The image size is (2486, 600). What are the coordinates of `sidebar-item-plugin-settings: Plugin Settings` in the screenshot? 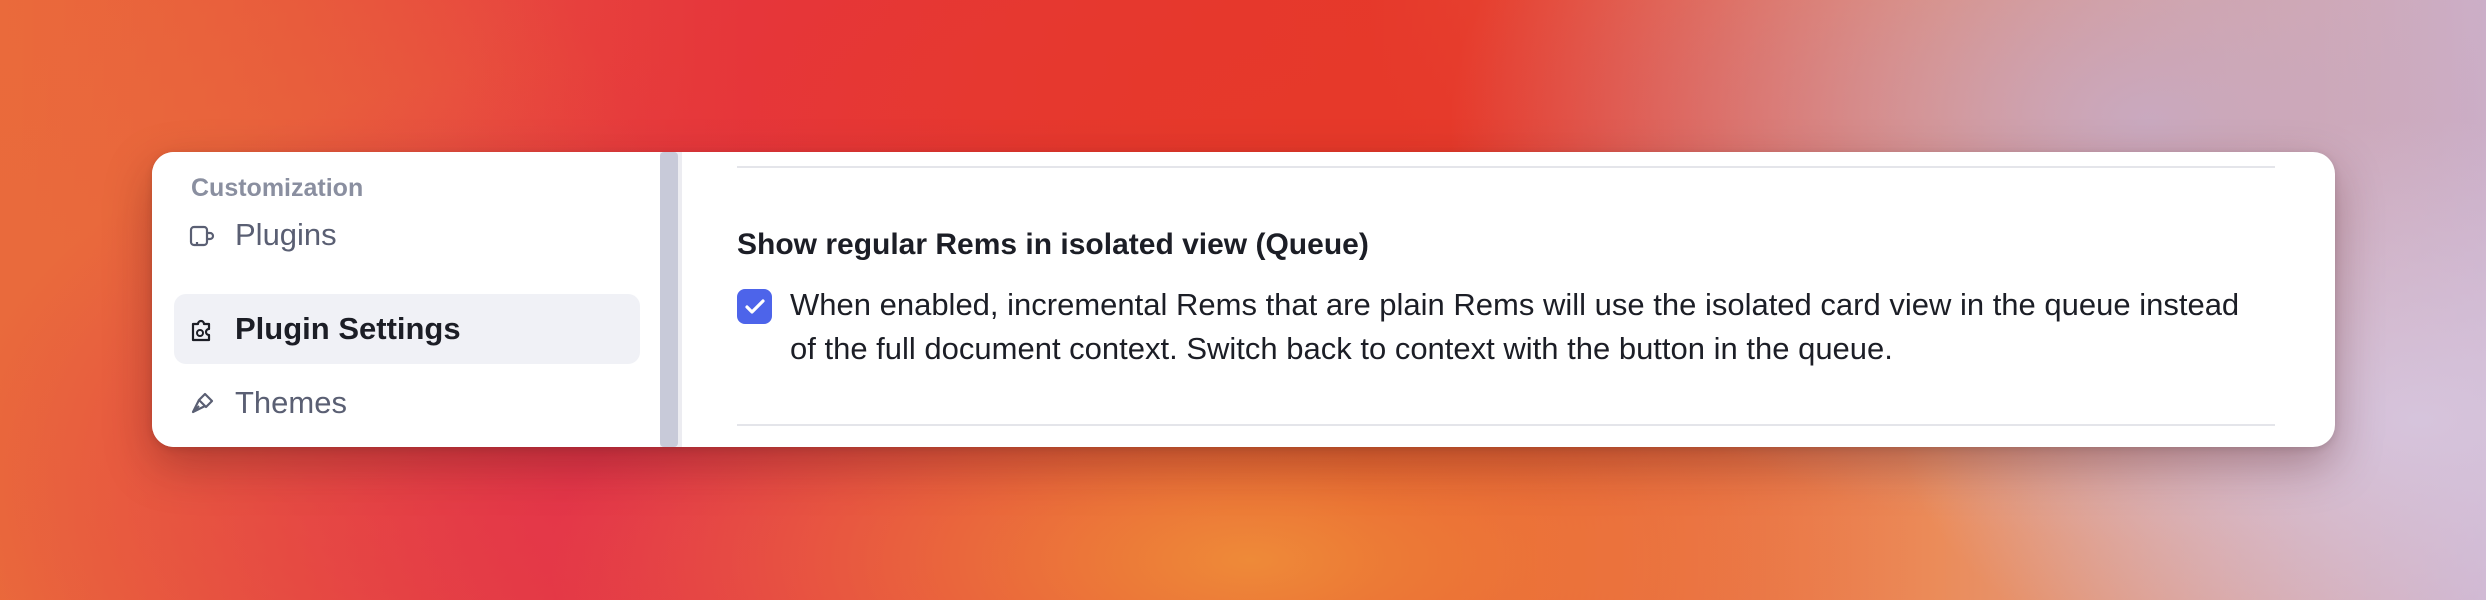 It's located at (407, 329).